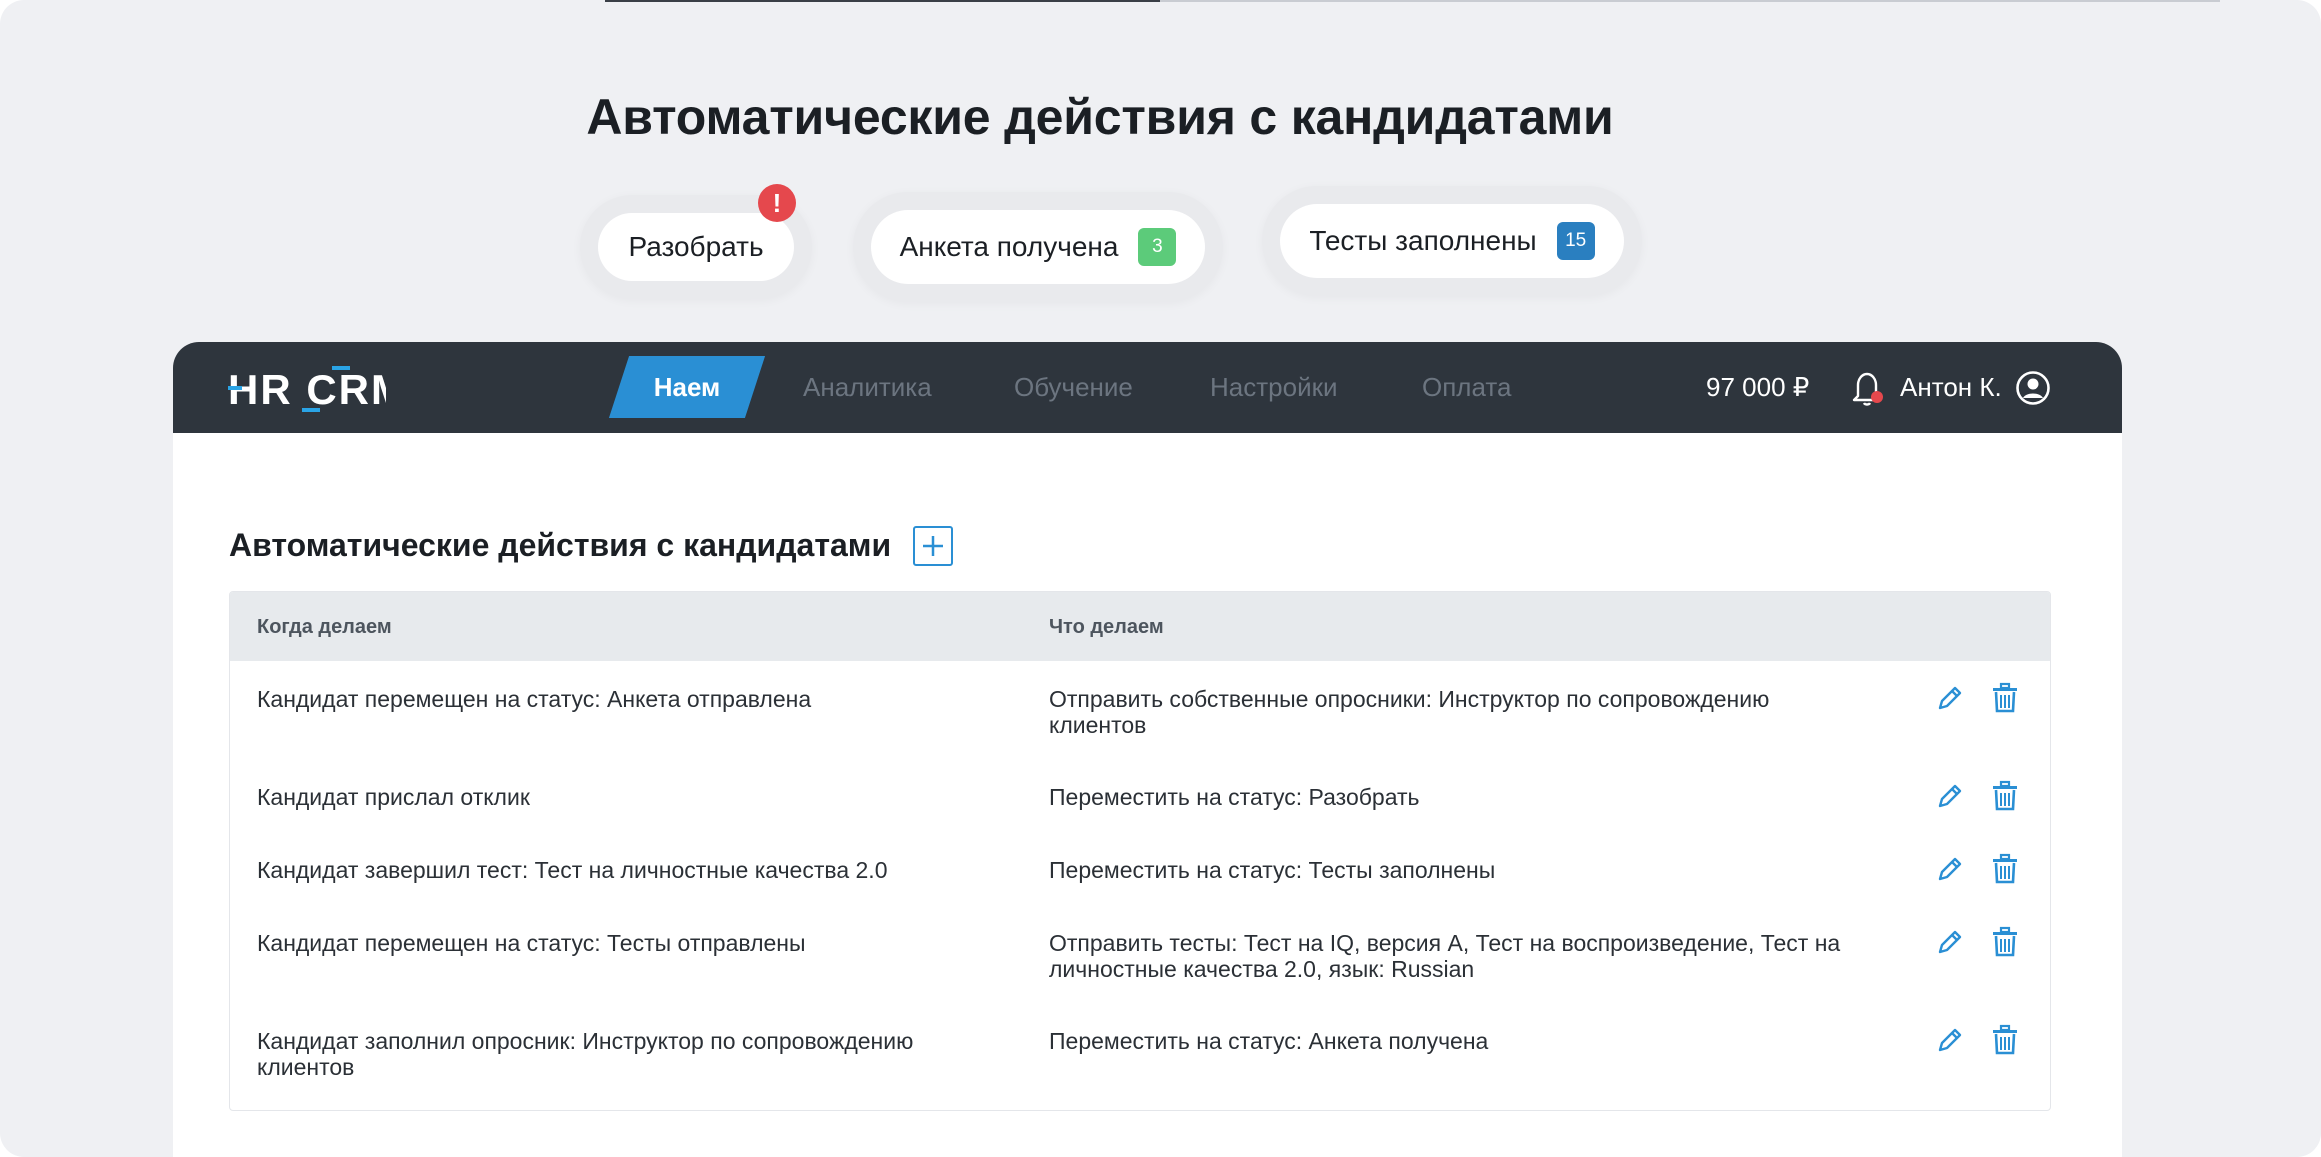 This screenshot has height=1157, width=2321. Describe the element at coordinates (1412, 1) in the screenshot. I see `top-divider` at that location.